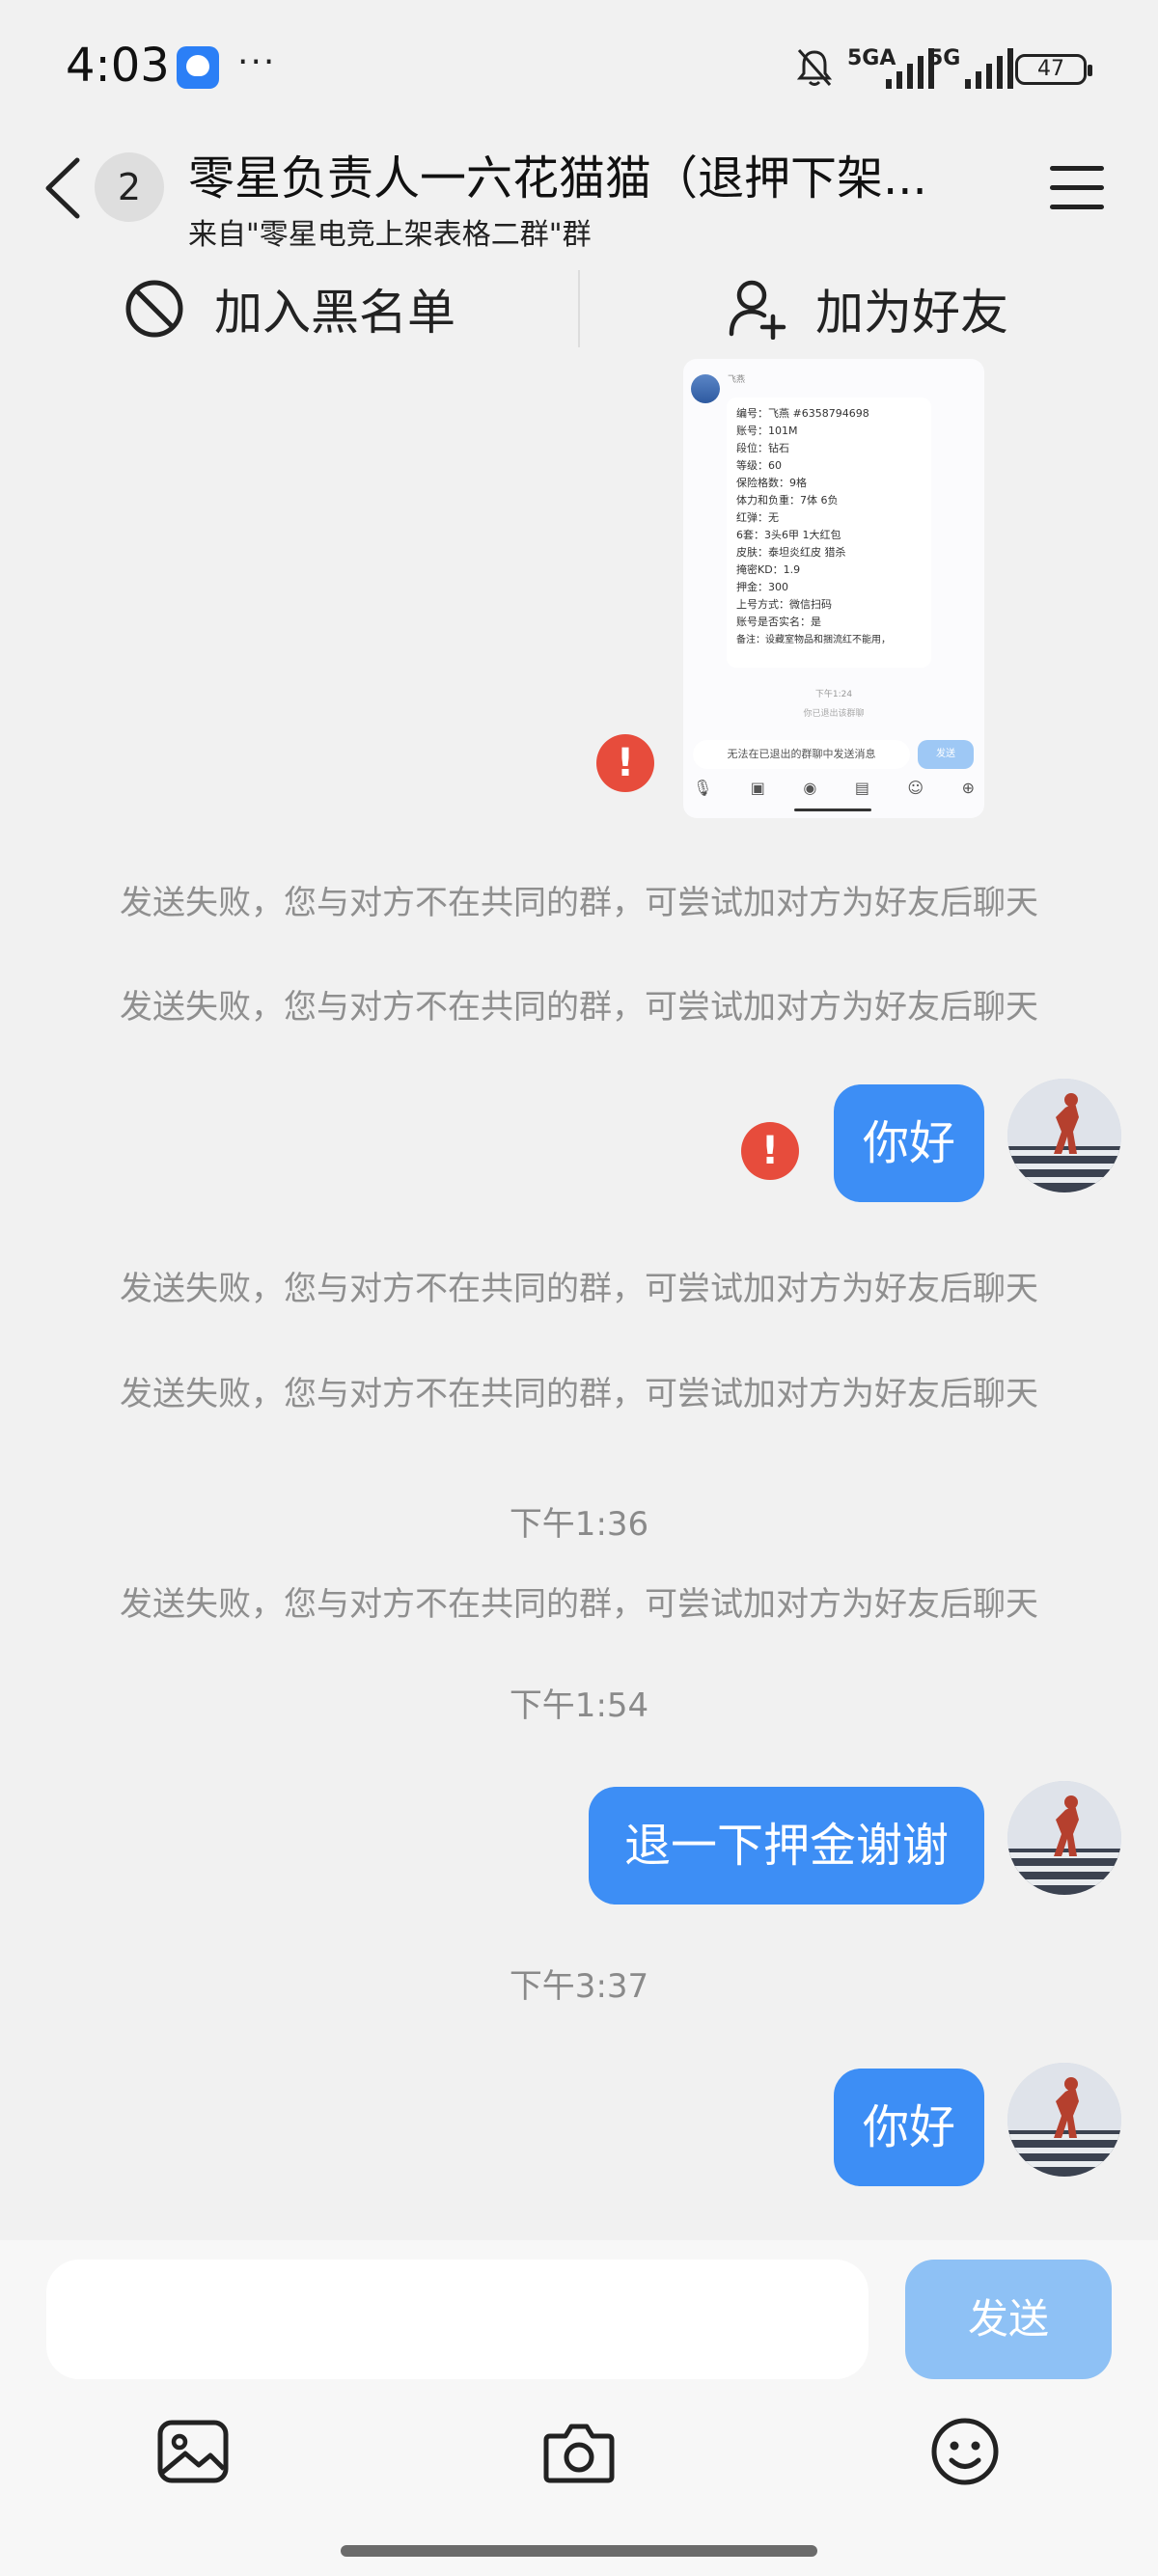 The height and width of the screenshot is (2576, 1158). I want to click on mini-line: 账号是否实名：是, so click(778, 622).